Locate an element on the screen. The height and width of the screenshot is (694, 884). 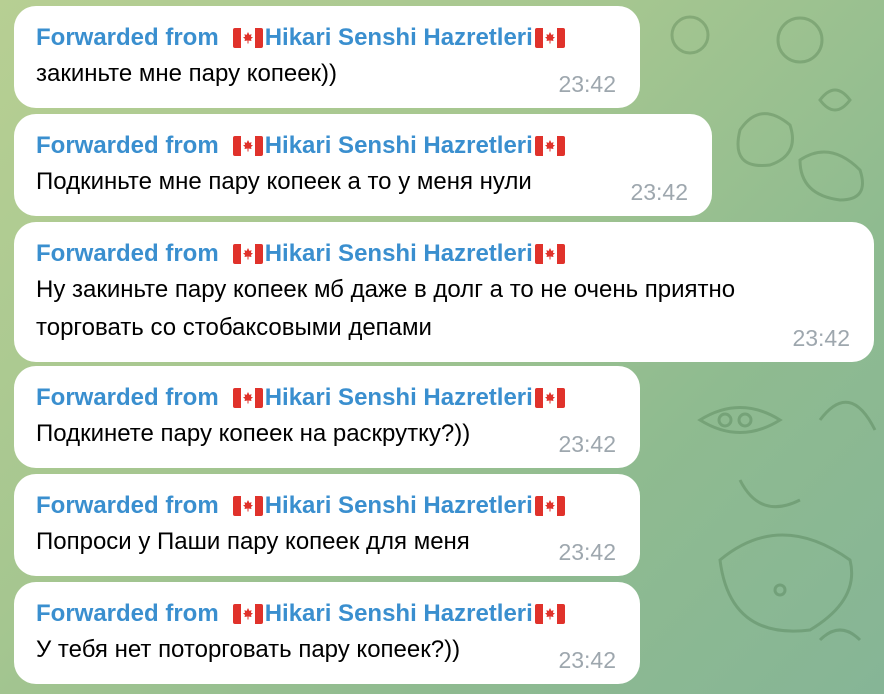
message-text: У тебя нет поторговать пару копеек?)) is located at coordinates (248, 649).